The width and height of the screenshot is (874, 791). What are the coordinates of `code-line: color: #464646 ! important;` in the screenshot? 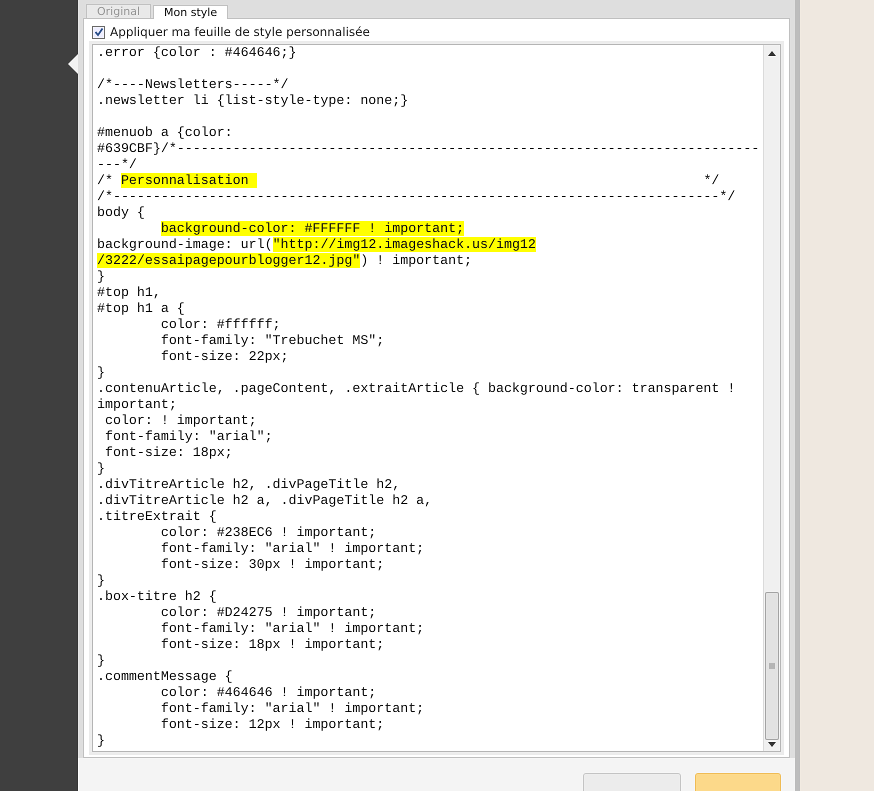 It's located at (269, 693).